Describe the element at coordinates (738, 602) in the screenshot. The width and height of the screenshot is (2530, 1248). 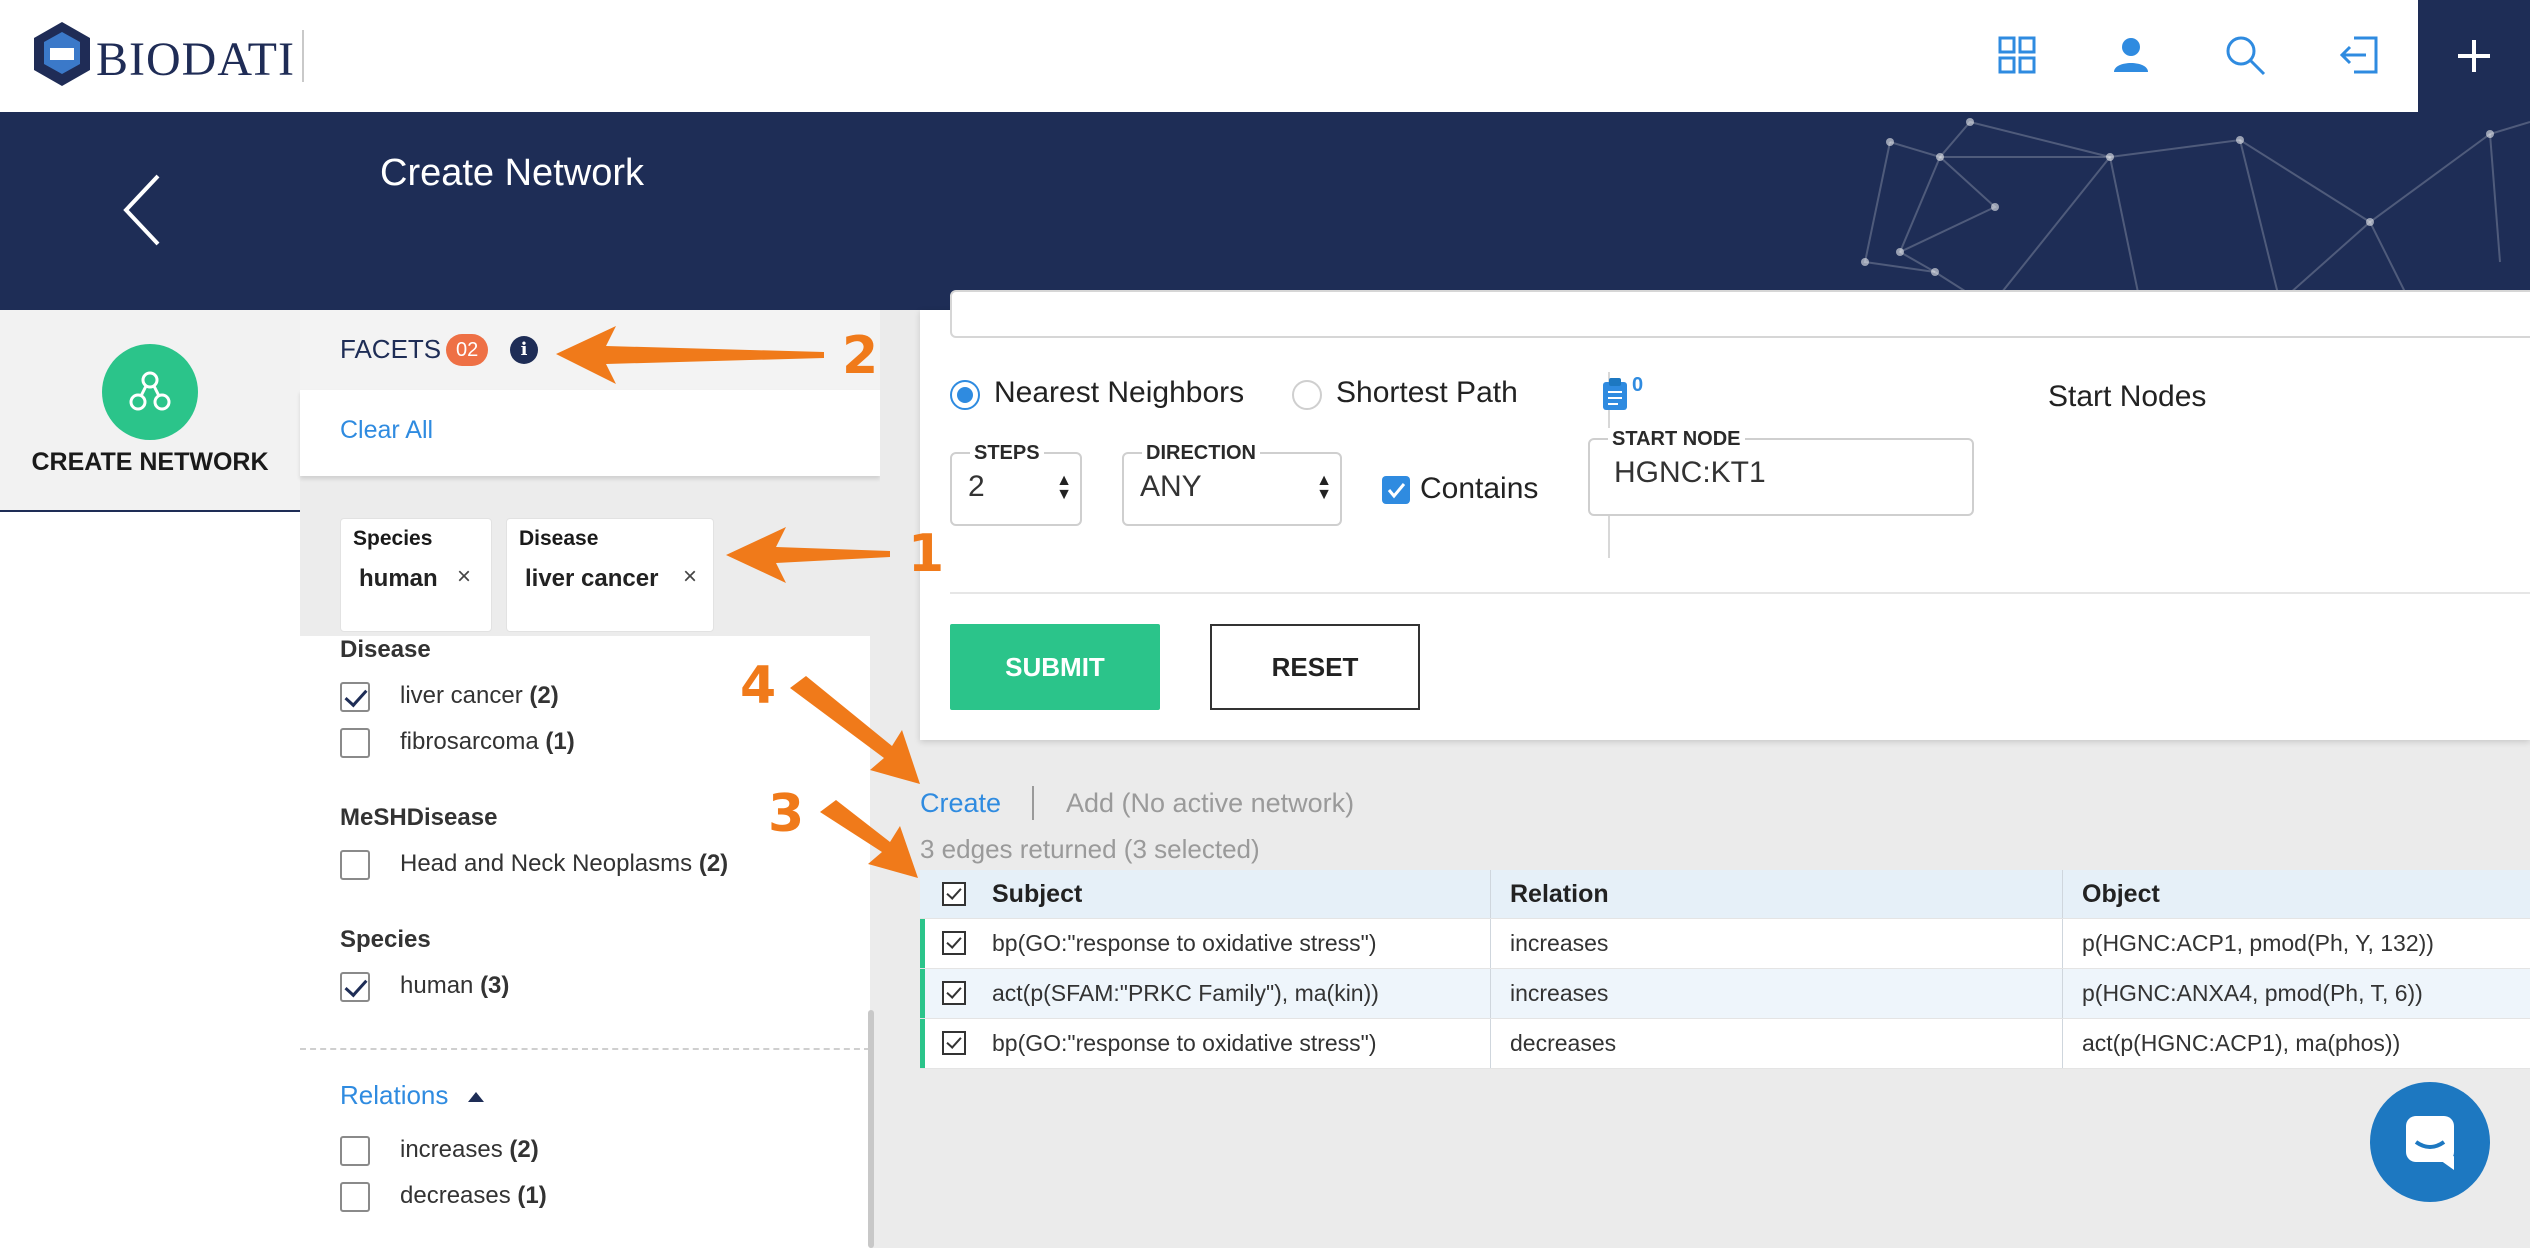
I see `annotation-overlay` at that location.